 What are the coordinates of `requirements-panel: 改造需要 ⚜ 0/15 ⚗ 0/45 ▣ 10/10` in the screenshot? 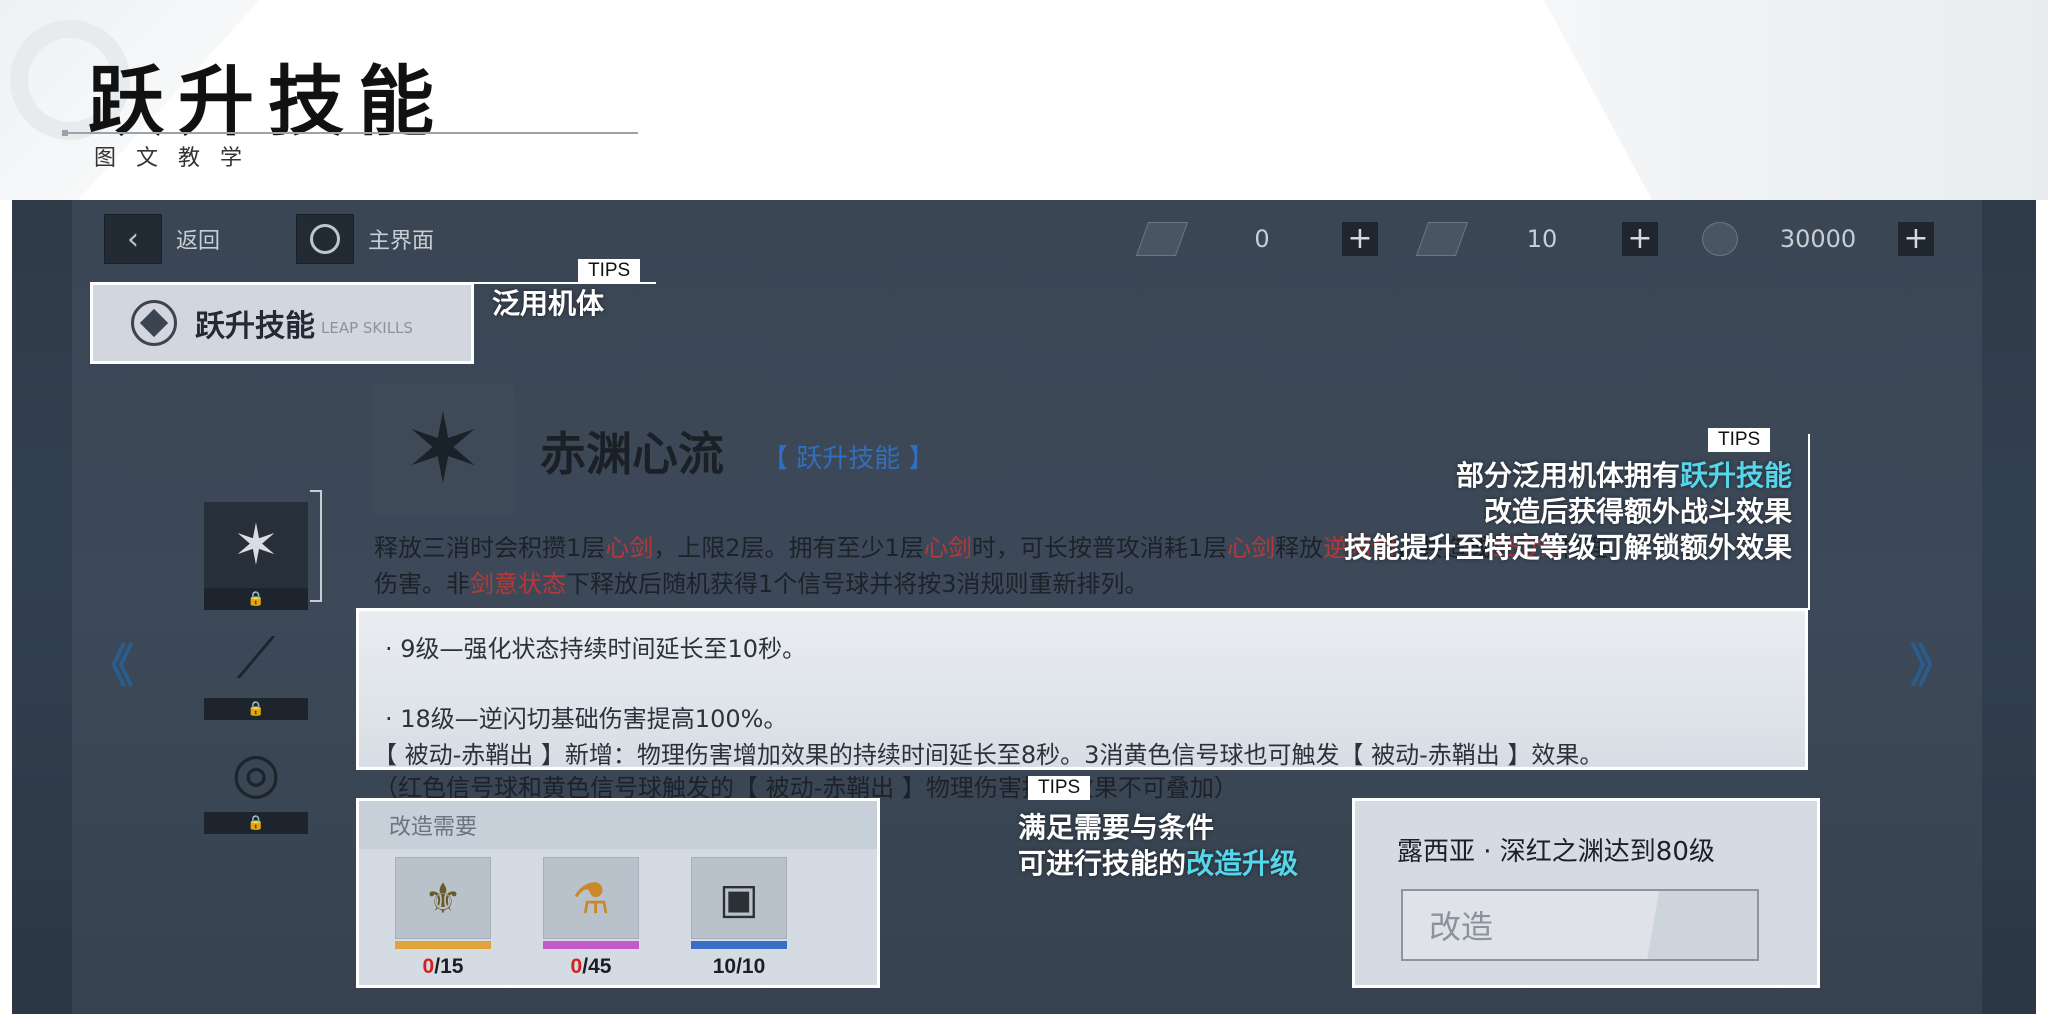 It's located at (618, 893).